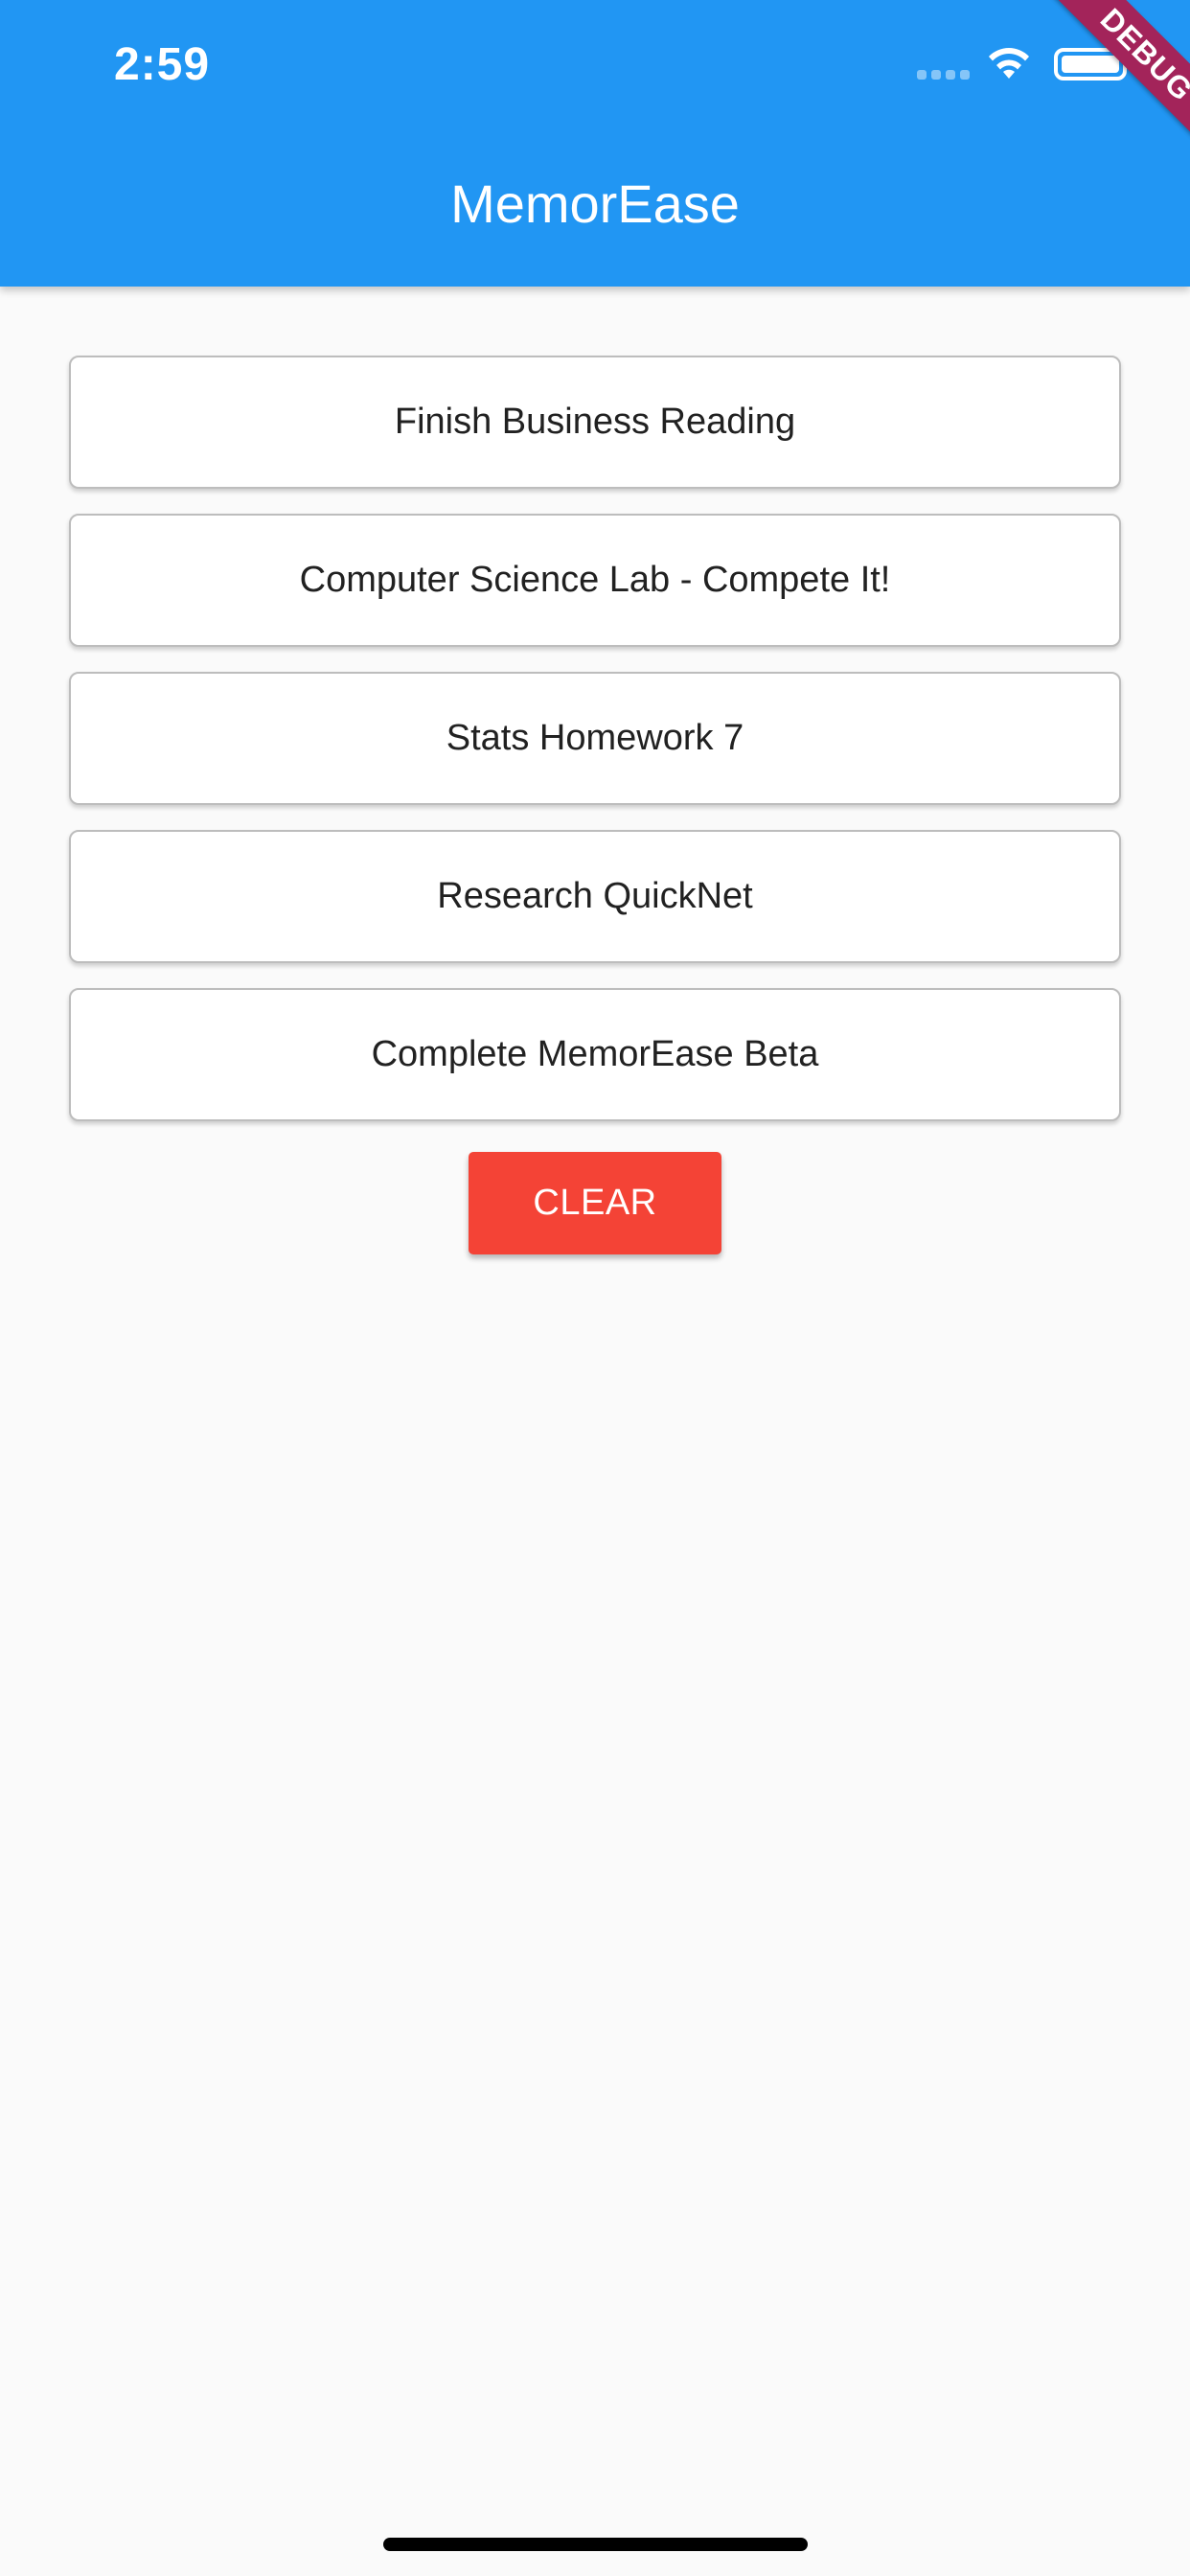  I want to click on task-item: Stats Homework 7, so click(595, 738).